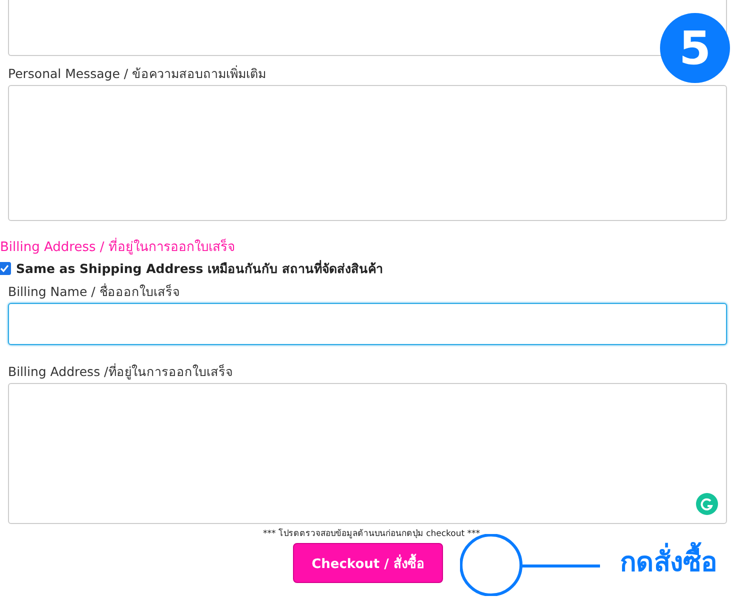 This screenshot has width=742, height=613. Describe the element at coordinates (121, 372) in the screenshot. I see `field-label: Billing Address /ที่อยู่ในการออกใบเสร็จ` at that location.